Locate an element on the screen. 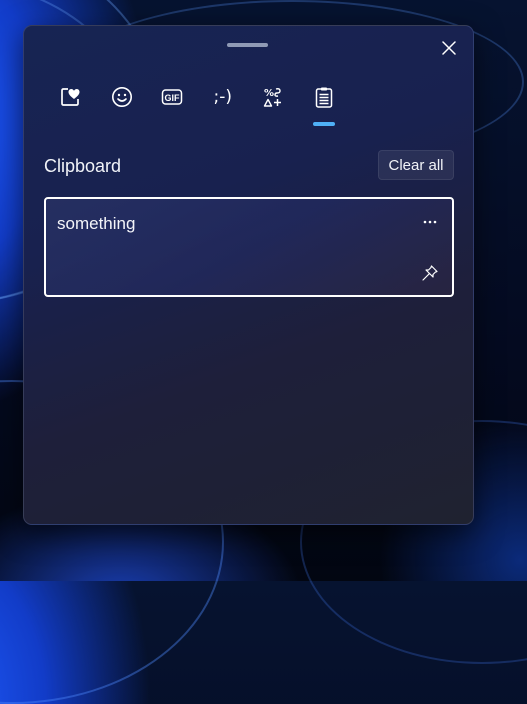 Image resolution: width=527 pixels, height=704 pixels. close-button is located at coordinates (449, 48).